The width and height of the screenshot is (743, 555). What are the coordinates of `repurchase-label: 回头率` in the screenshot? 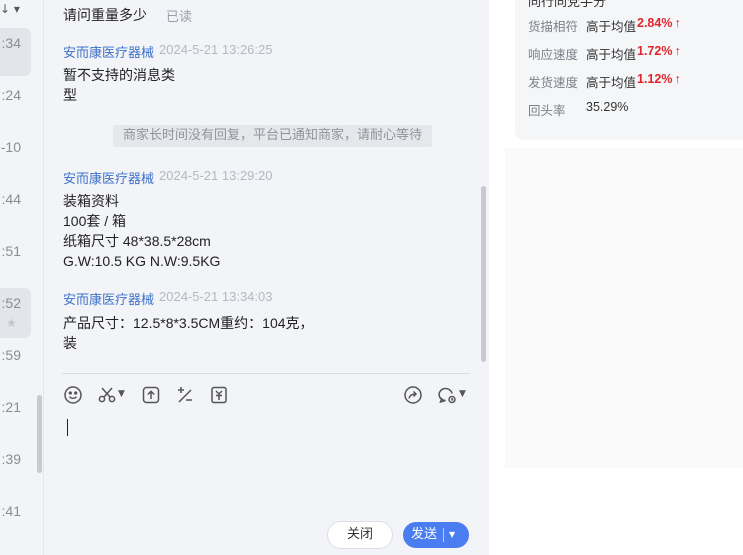 It's located at (547, 110).